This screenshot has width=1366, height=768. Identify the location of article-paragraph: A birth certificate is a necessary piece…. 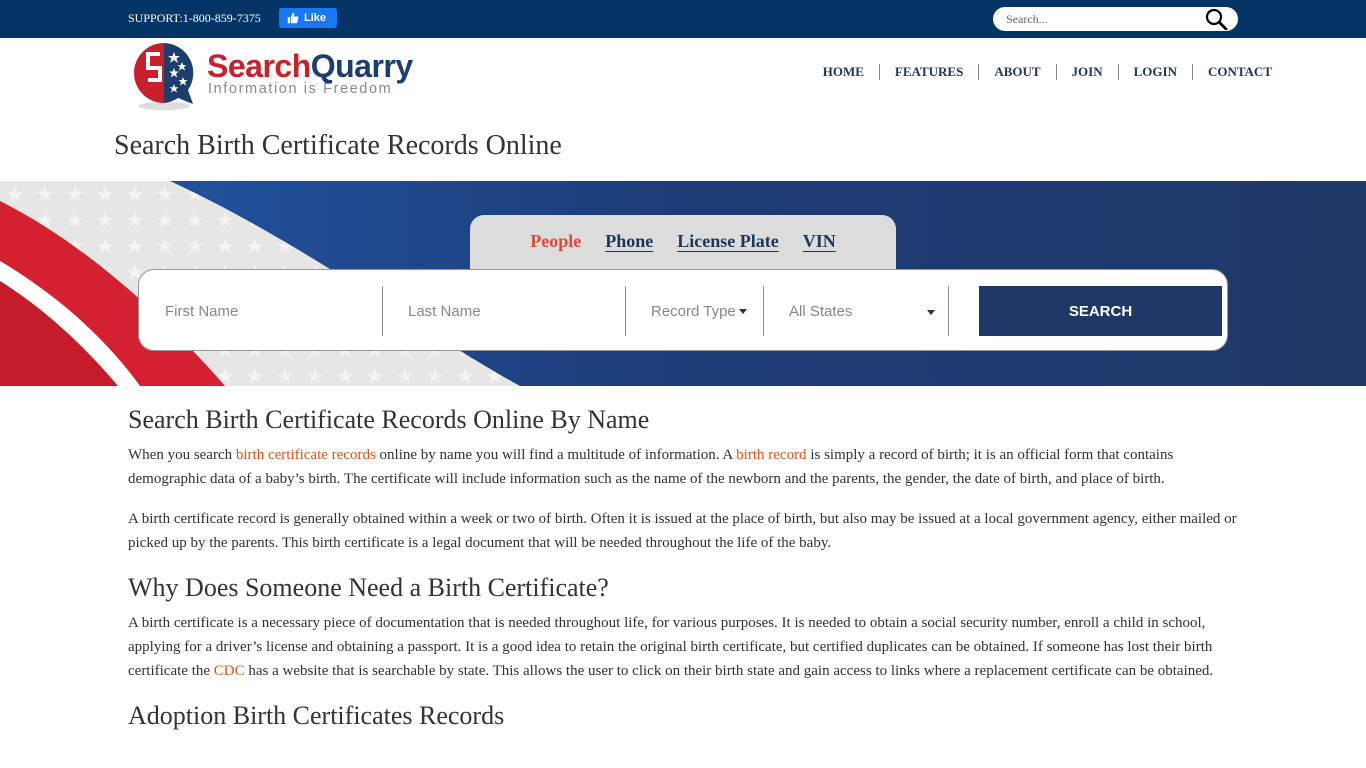
(683, 647).